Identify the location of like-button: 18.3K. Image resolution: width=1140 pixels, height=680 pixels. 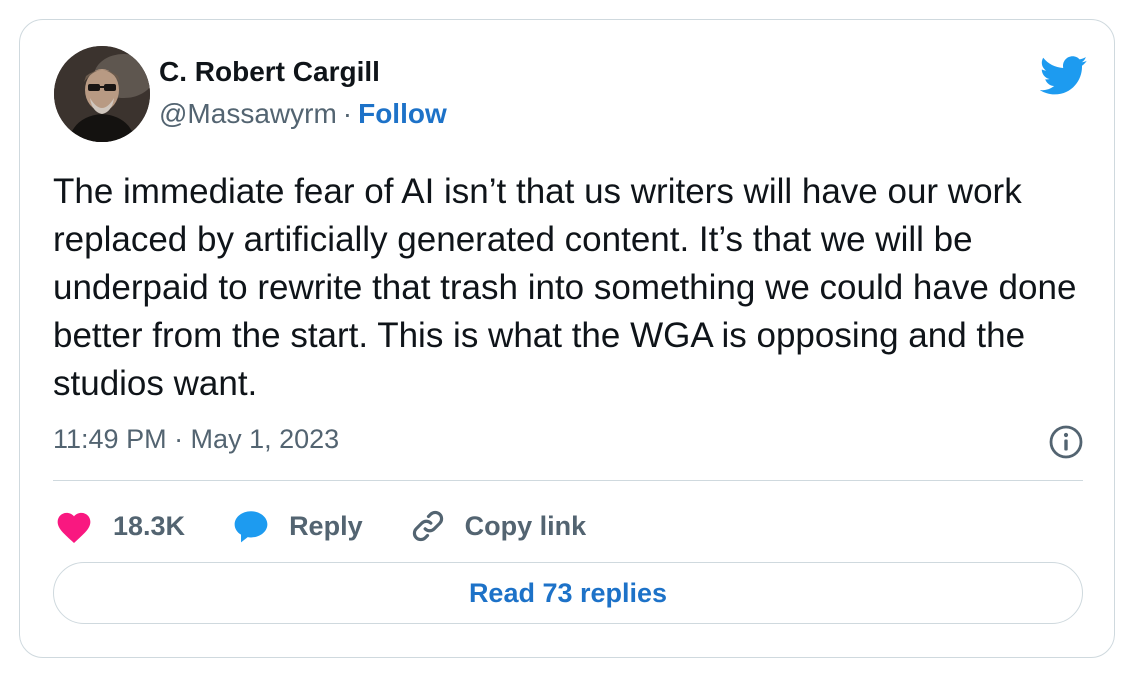
(119, 526).